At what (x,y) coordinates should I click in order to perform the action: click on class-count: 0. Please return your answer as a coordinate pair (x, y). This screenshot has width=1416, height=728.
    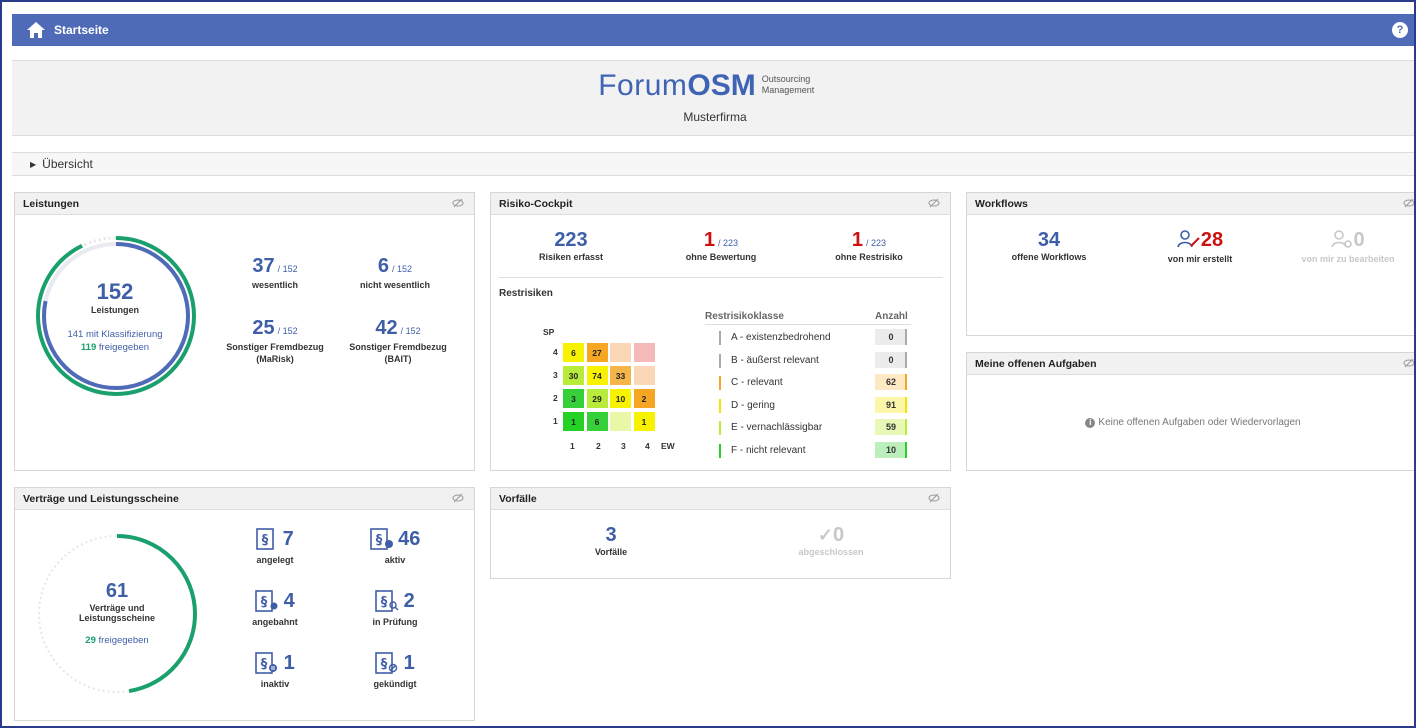
    Looking at the image, I should click on (891, 337).